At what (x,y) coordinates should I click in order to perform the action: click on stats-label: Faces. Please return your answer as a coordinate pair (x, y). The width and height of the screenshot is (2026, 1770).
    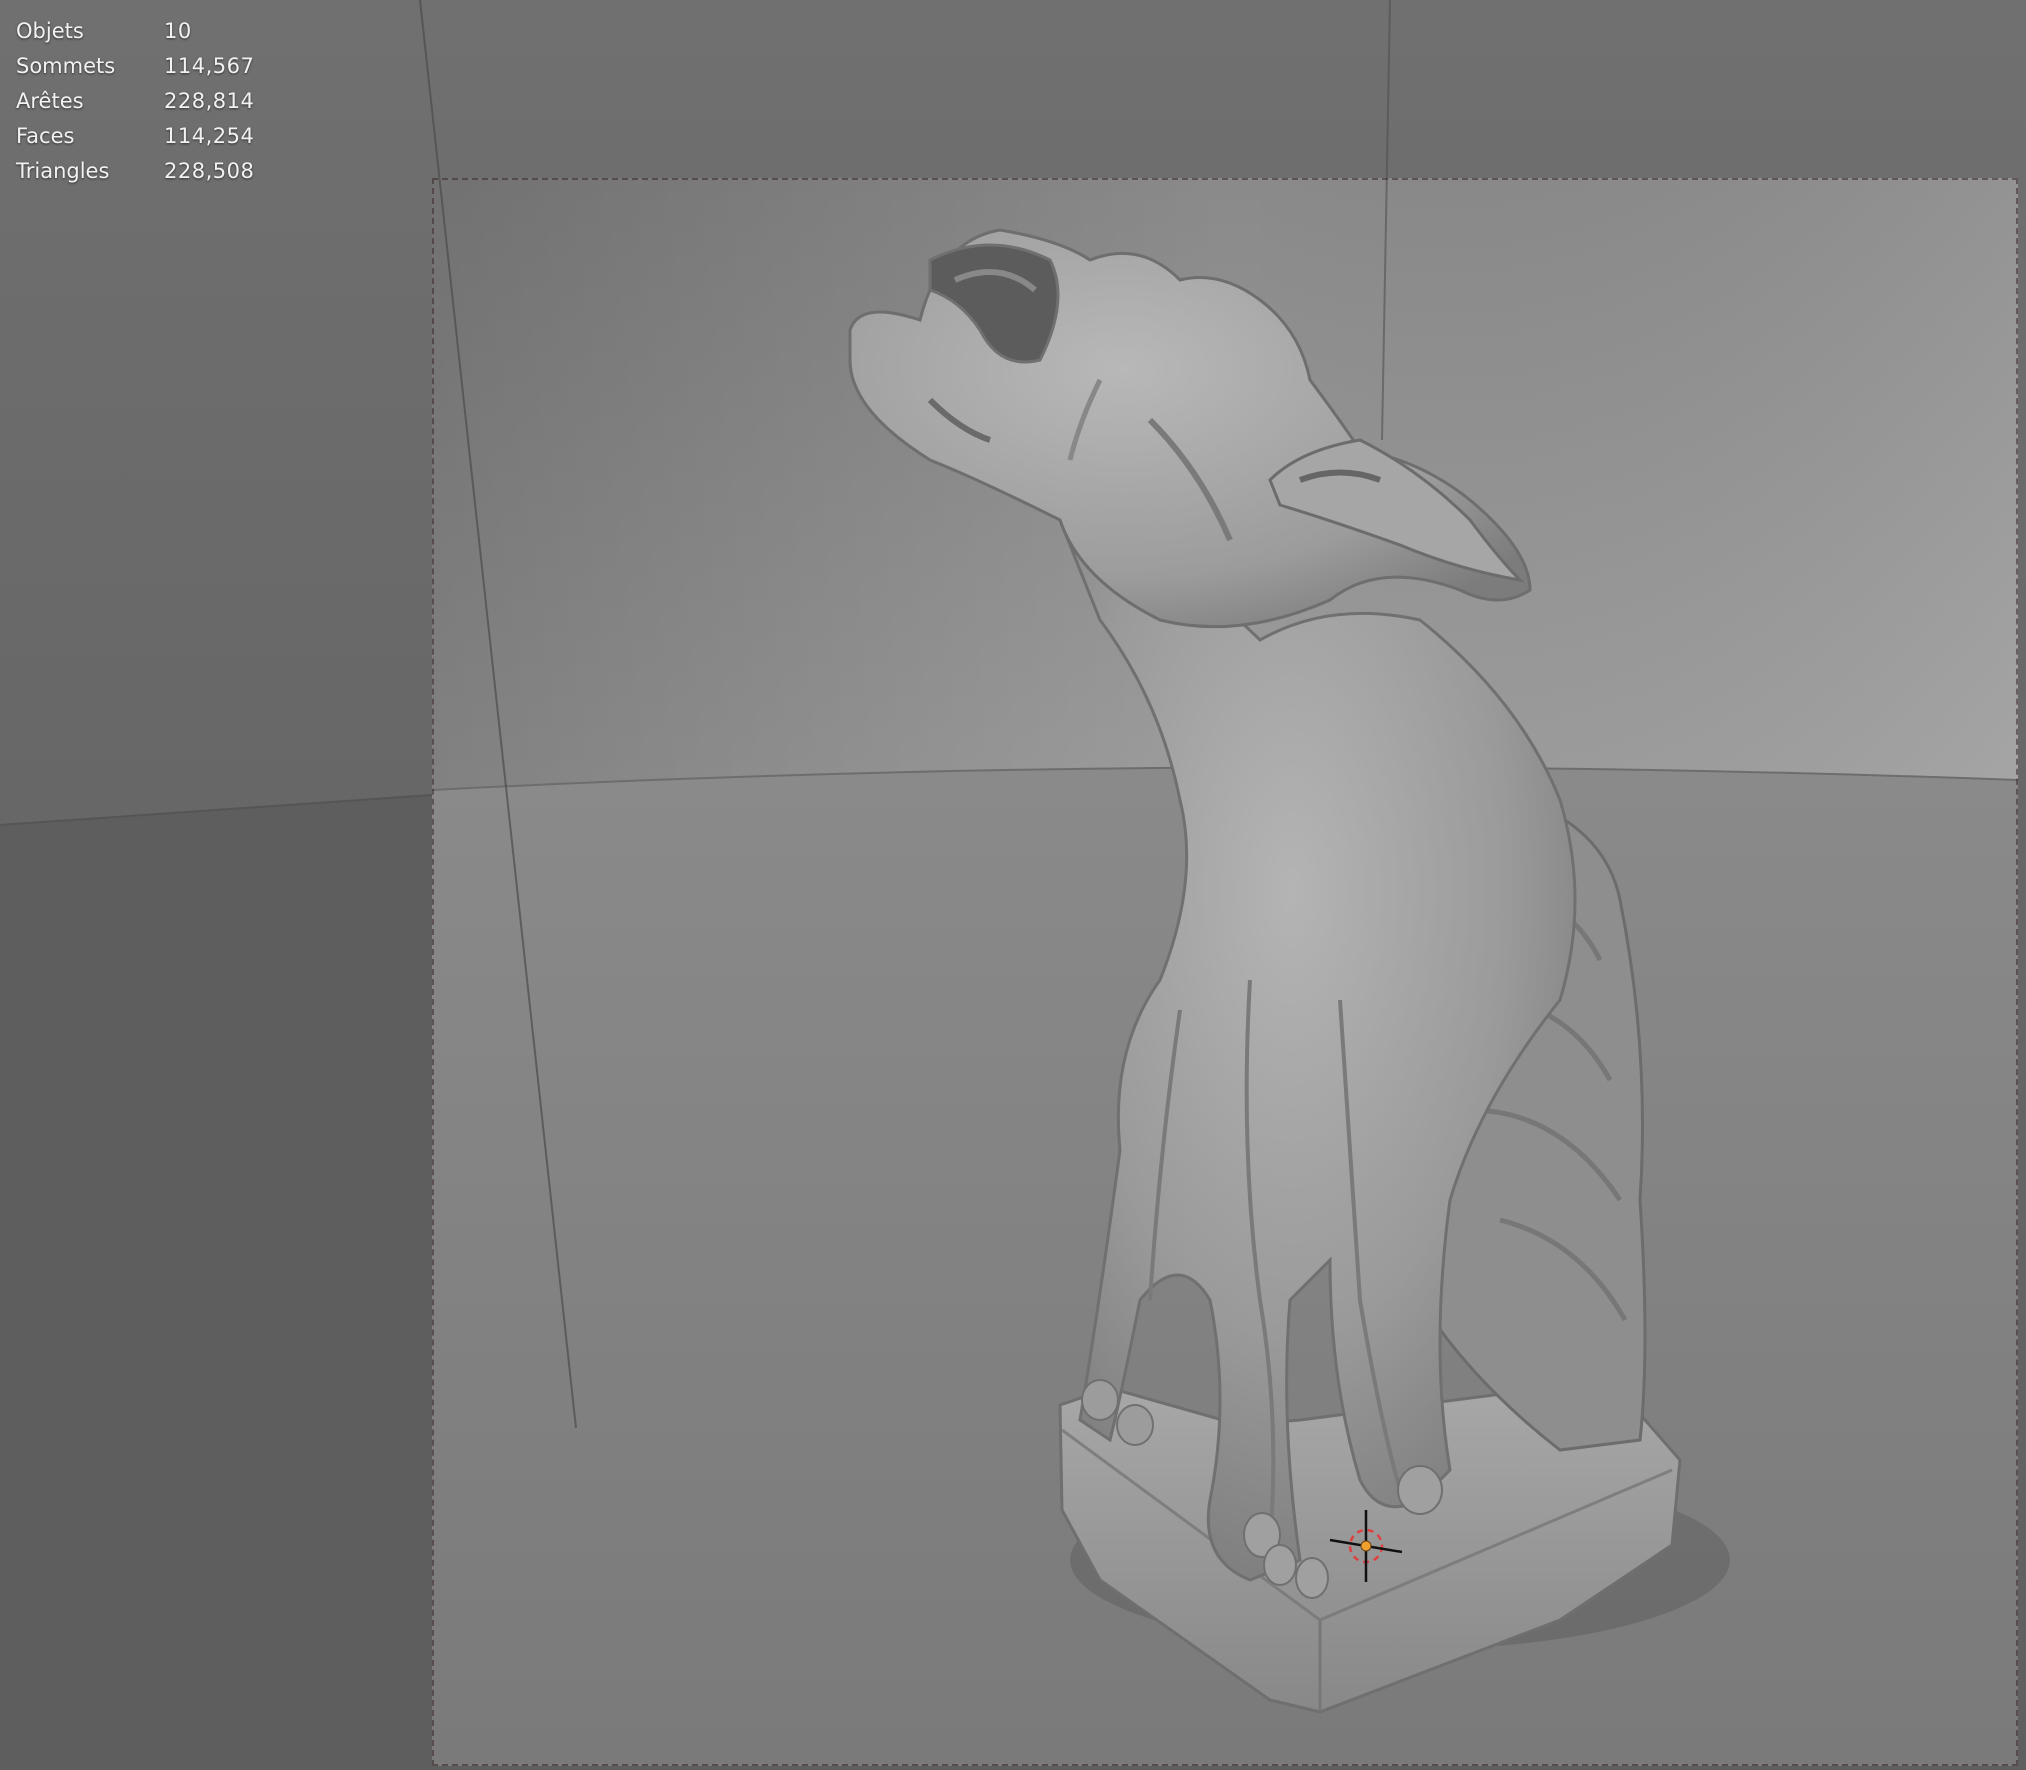
    Looking at the image, I should click on (45, 136).